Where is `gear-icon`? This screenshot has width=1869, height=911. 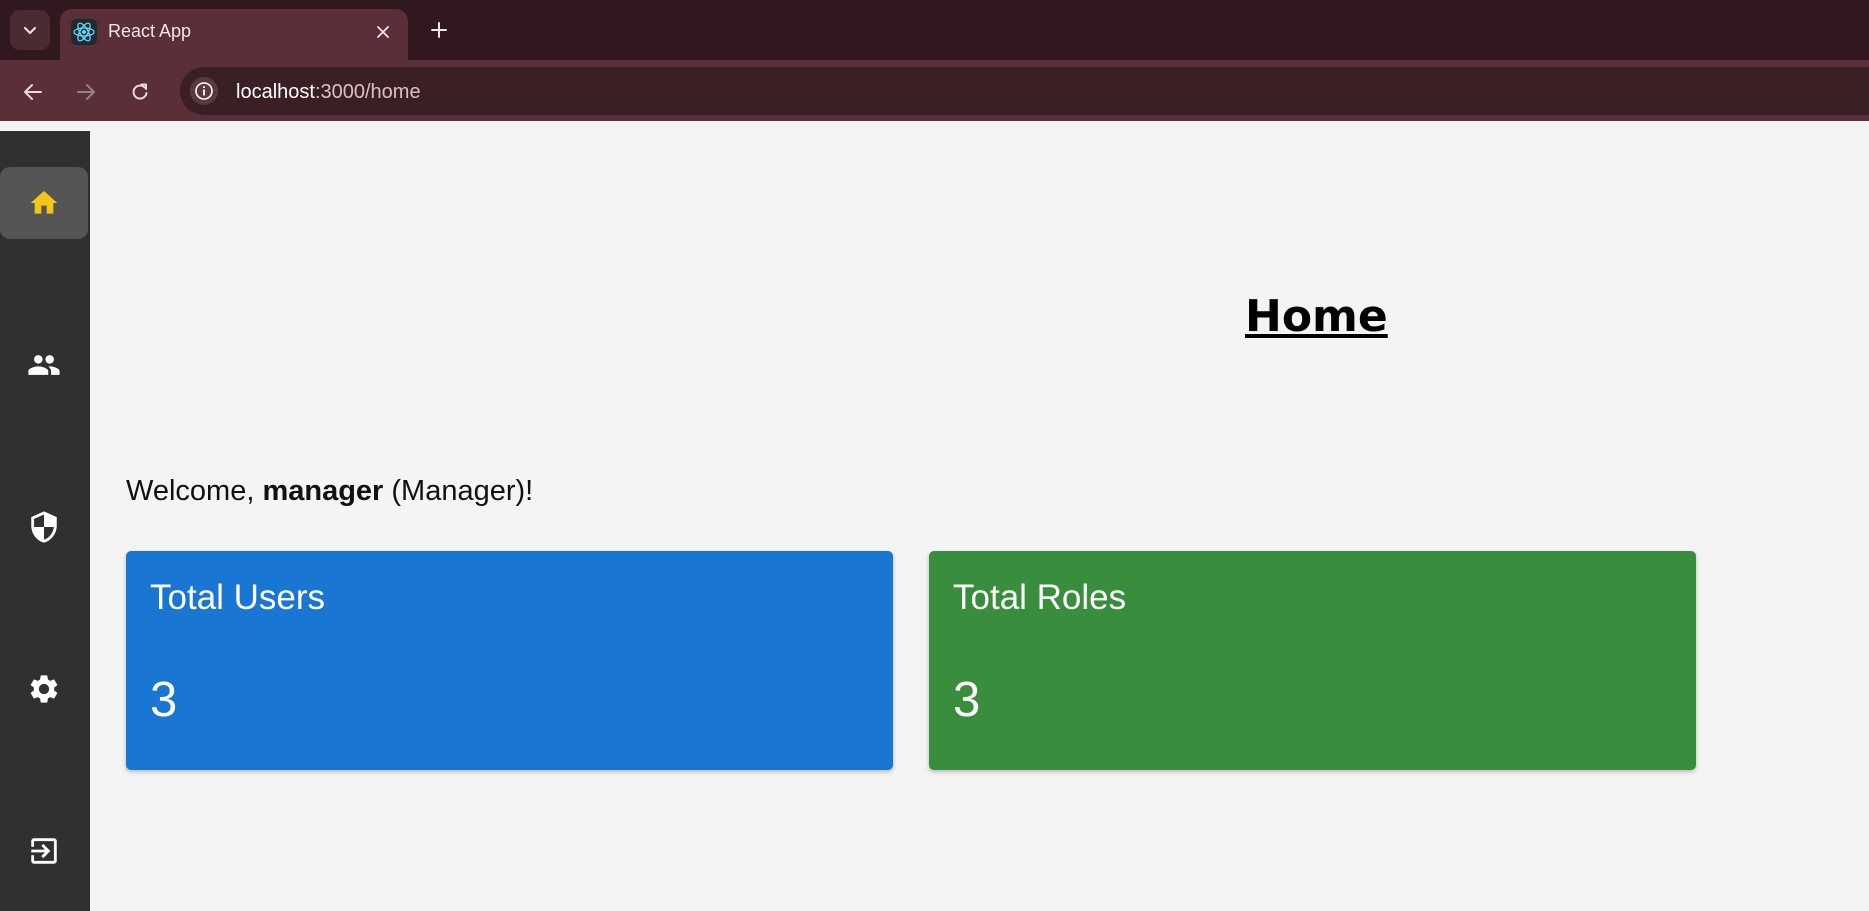 gear-icon is located at coordinates (44, 689).